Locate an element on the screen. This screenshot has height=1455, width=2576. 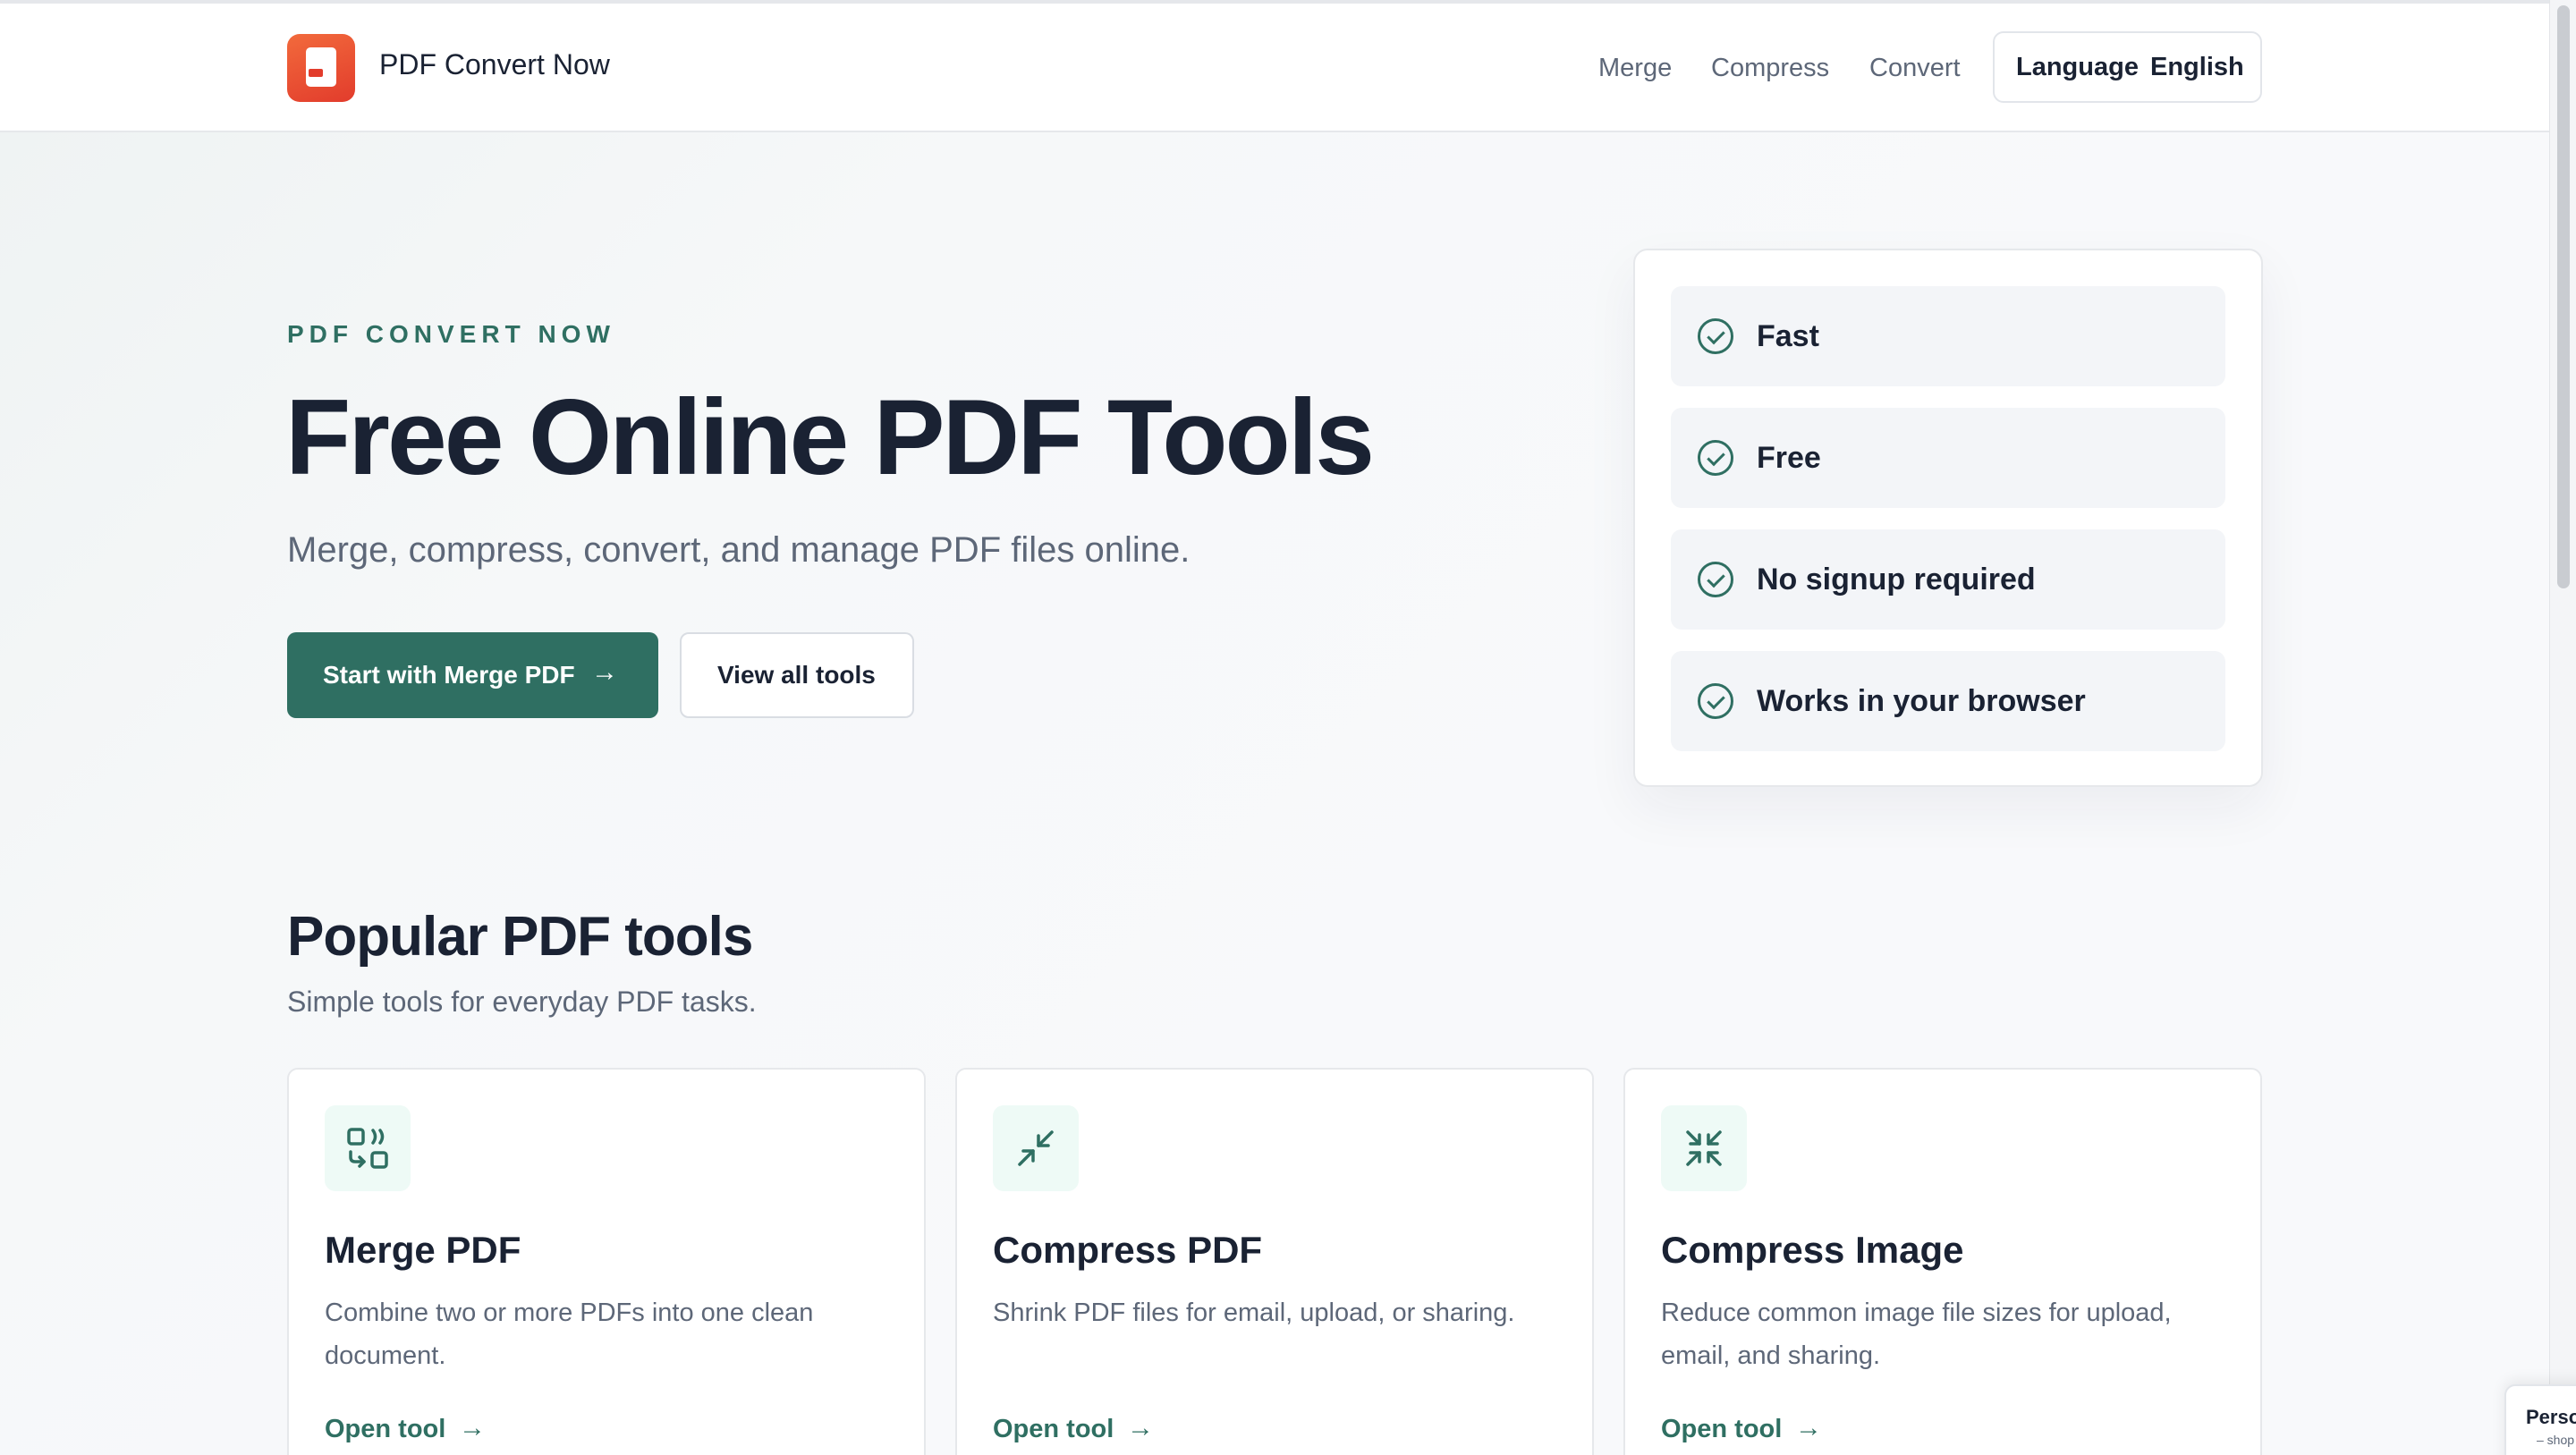
tool-name: Compress Image is located at coordinates (1812, 1250).